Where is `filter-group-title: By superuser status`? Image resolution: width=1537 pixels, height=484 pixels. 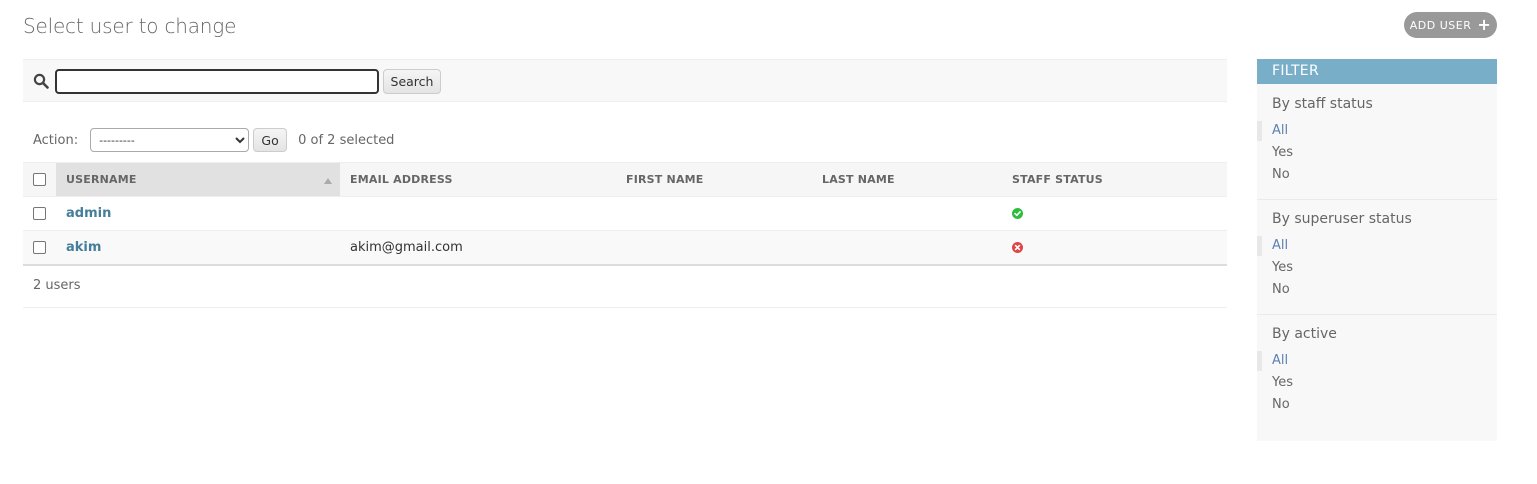
filter-group-title: By superuser status is located at coordinates (1342, 219).